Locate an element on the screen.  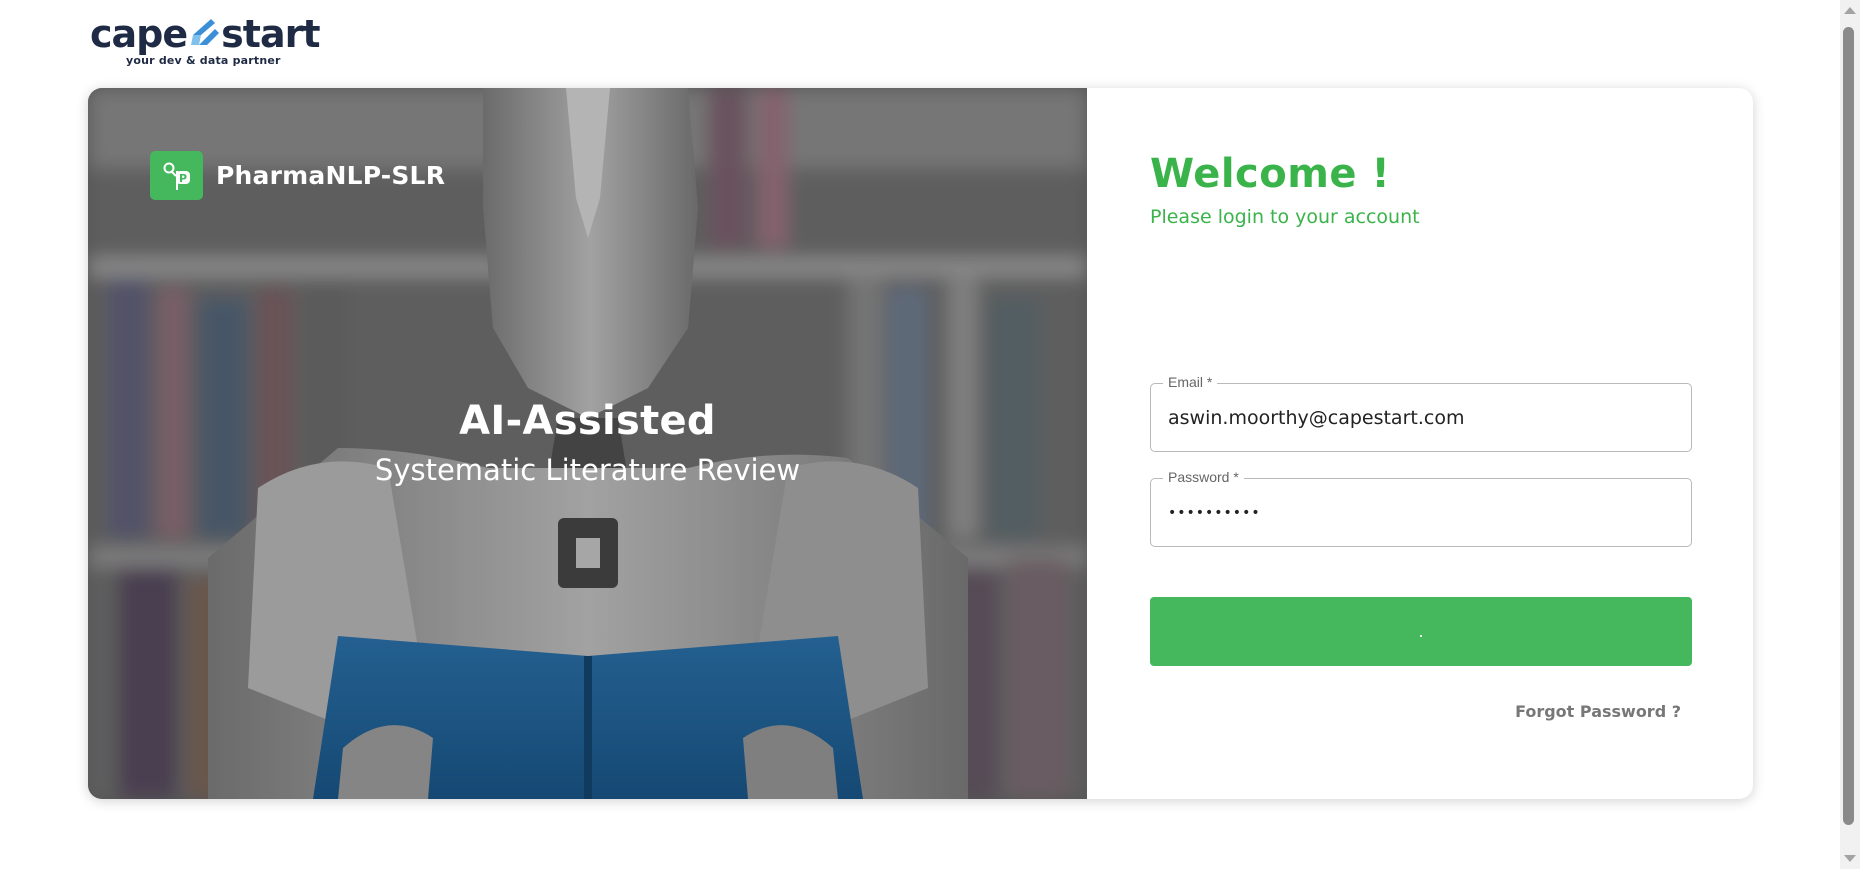
brand-word-right: start is located at coordinates (270, 34).